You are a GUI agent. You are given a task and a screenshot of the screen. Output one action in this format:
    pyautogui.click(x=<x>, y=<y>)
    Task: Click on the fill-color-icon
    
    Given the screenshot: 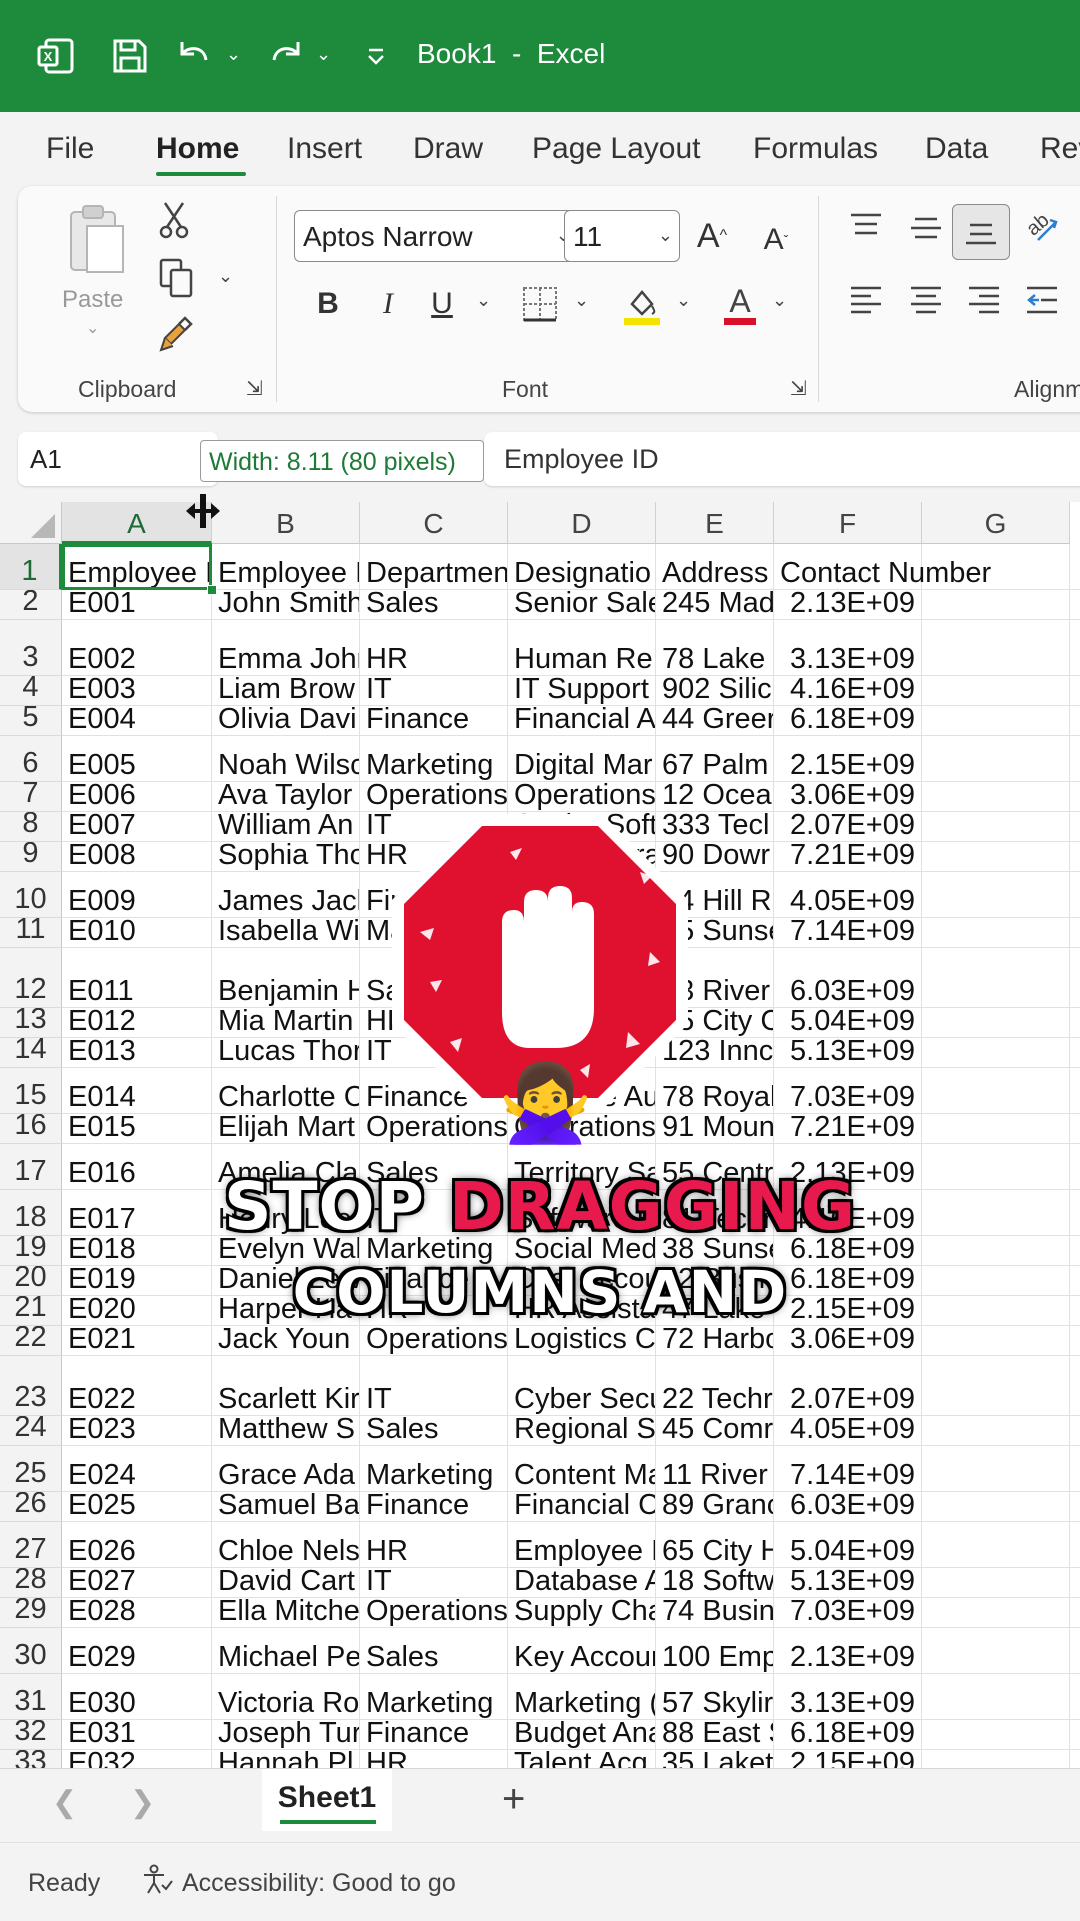 What is the action you would take?
    pyautogui.click(x=642, y=304)
    